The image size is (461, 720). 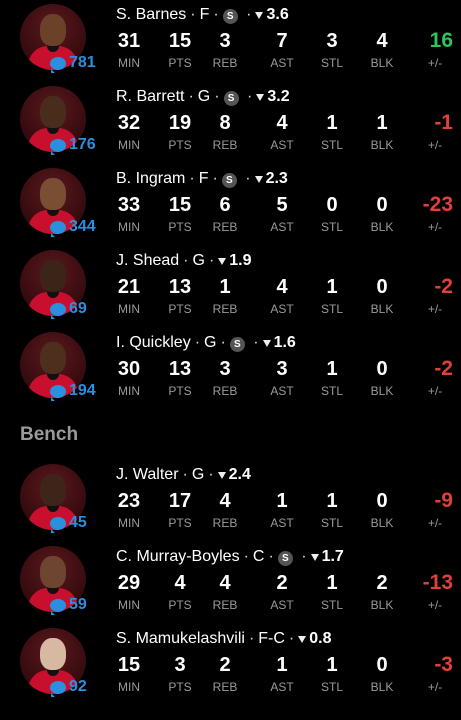 I want to click on player-rating: 1.7, so click(x=332, y=556).